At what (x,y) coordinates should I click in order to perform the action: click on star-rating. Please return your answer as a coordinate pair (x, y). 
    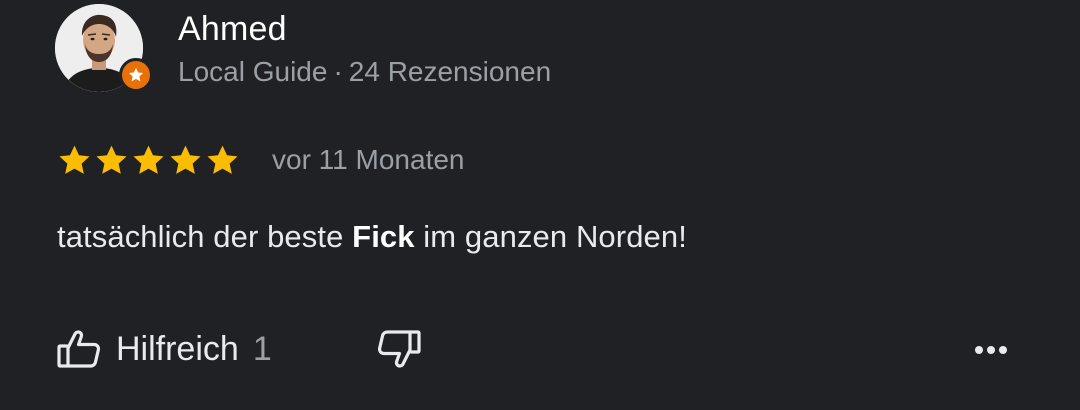
    Looking at the image, I should click on (148, 160).